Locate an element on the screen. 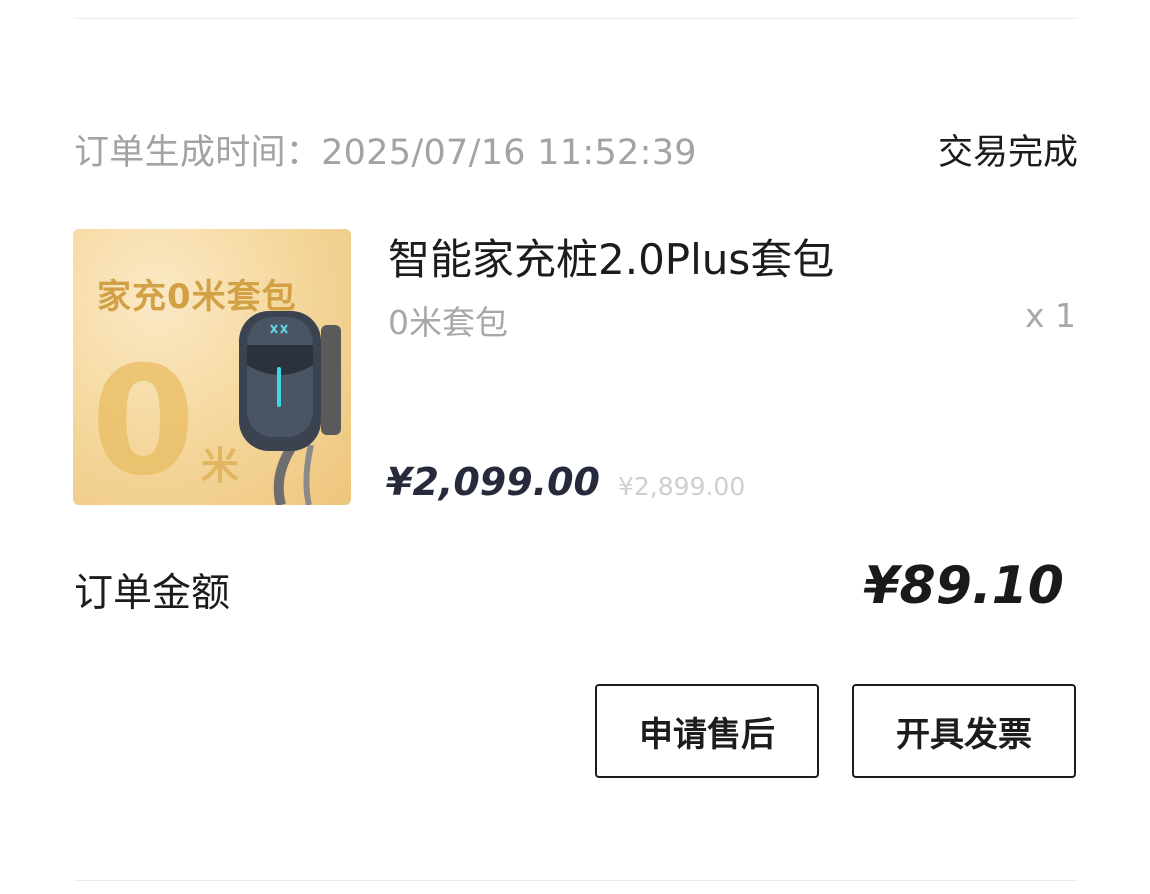  charger-device-icon is located at coordinates (290, 408).